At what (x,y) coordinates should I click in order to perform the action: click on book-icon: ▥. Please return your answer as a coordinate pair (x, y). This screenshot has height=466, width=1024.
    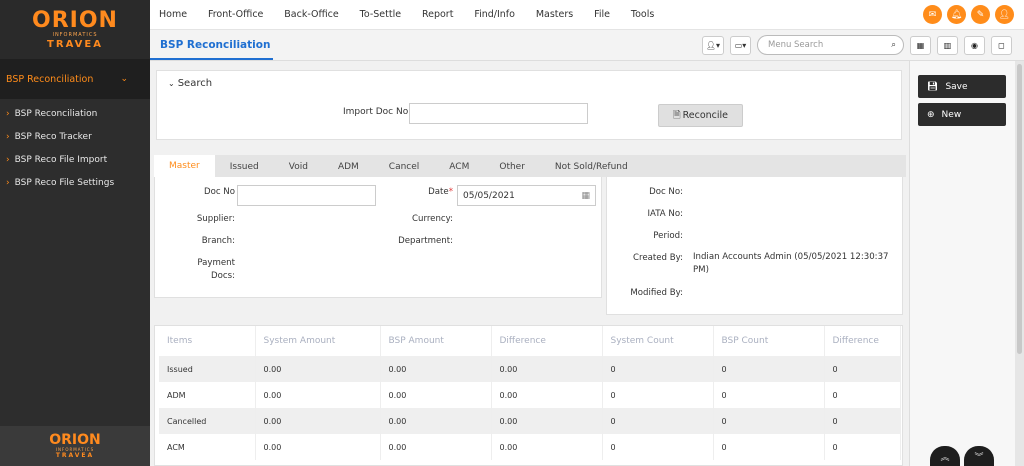
    Looking at the image, I should click on (947, 45).